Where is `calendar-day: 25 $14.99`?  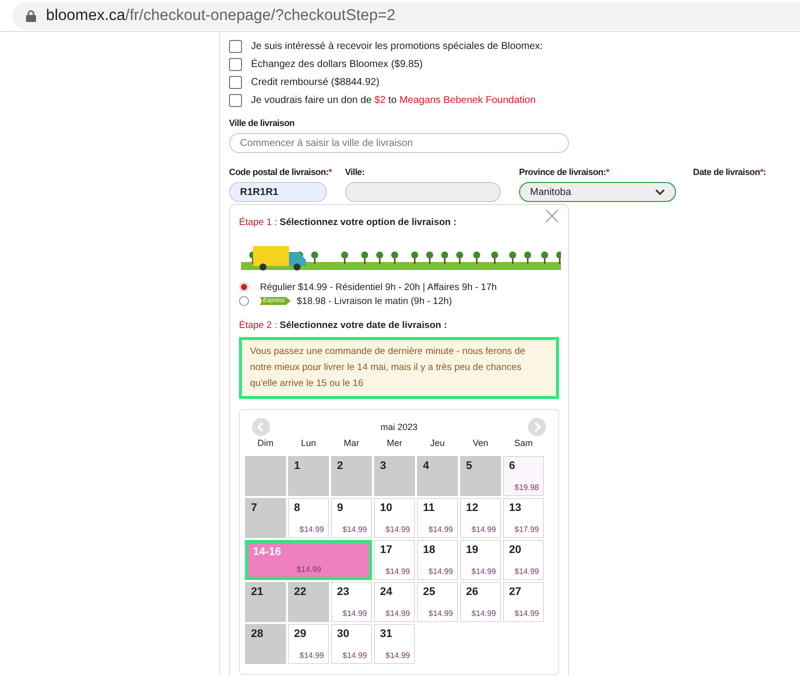
calendar-day: 25 $14.99 is located at coordinates (437, 602).